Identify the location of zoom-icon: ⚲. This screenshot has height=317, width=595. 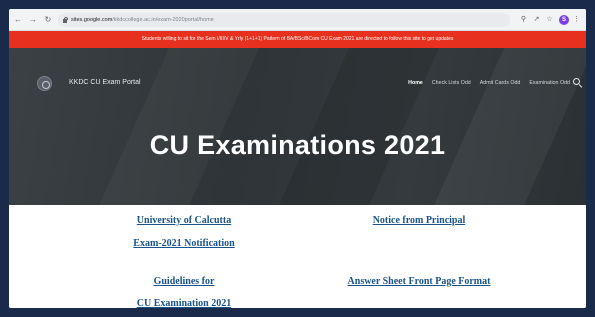
(523, 20).